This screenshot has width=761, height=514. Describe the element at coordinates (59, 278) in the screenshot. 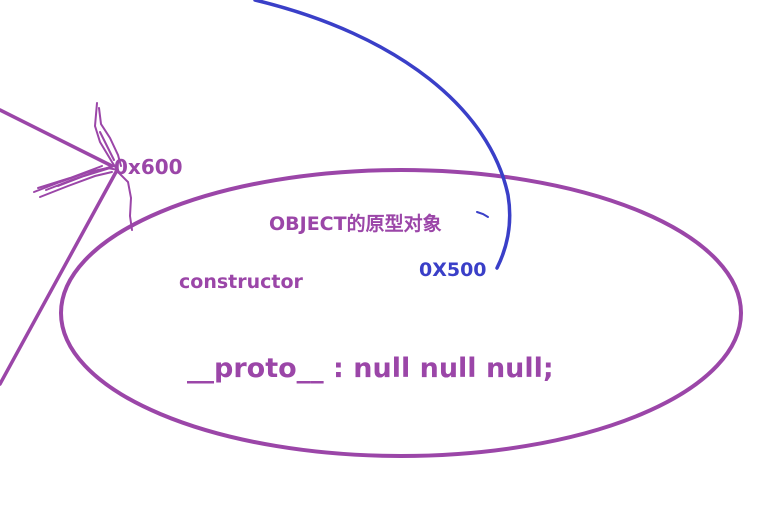

I see `arrow-line-lower` at that location.